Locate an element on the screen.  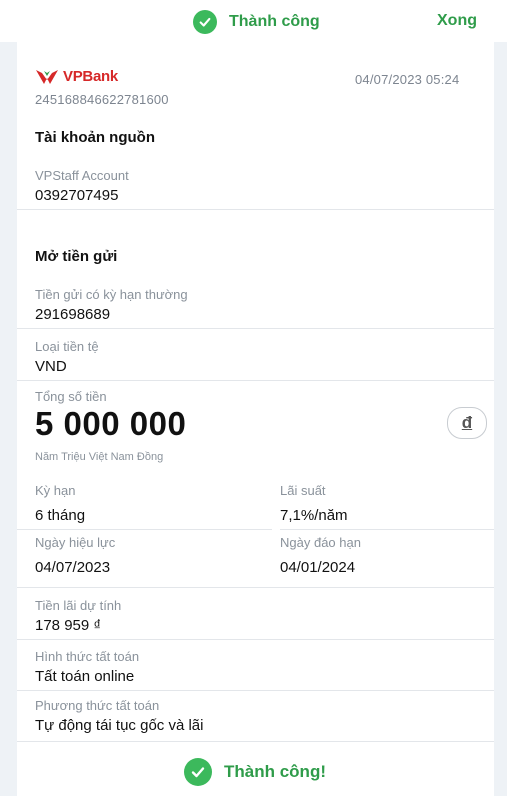
left-margin is located at coordinates (8, 419).